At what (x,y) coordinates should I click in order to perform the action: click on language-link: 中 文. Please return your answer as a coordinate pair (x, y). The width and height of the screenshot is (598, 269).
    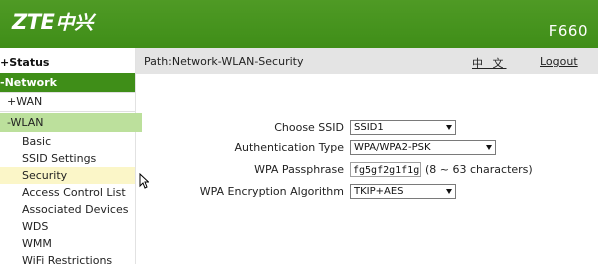
    Looking at the image, I should click on (489, 63).